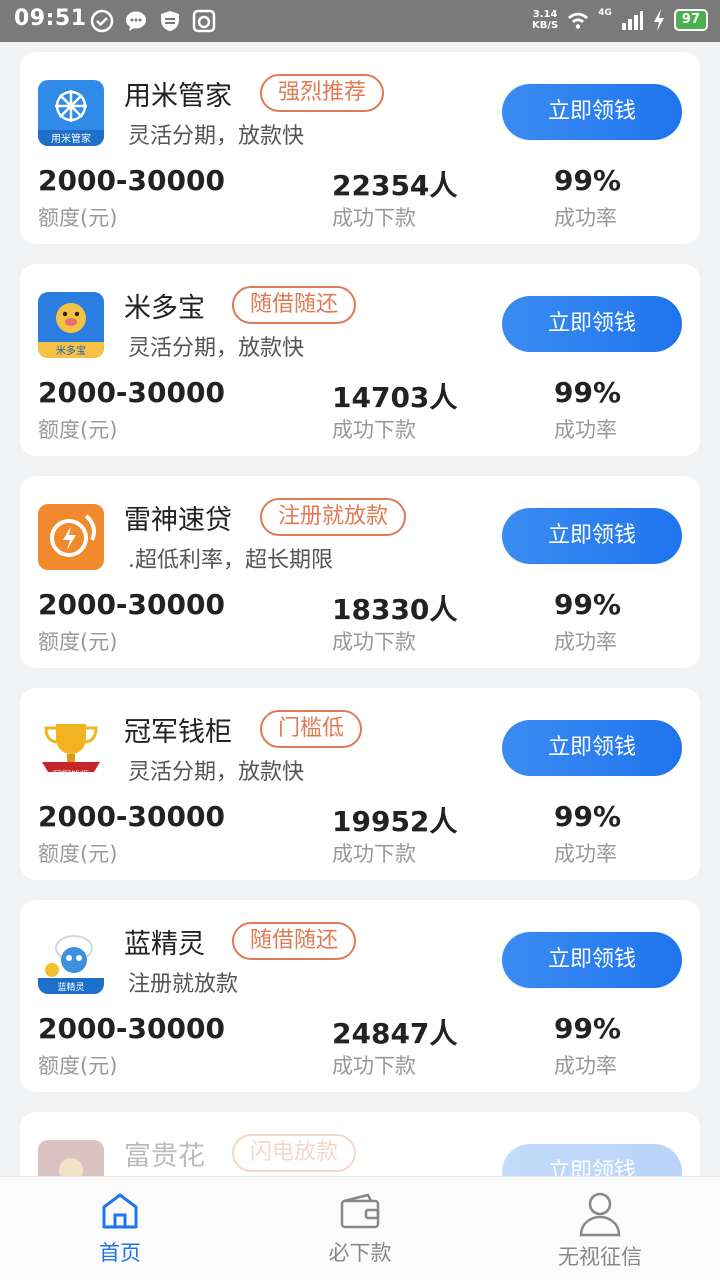 This screenshot has width=720, height=1280. What do you see at coordinates (545, 25) in the screenshot?
I see `net-speed-unit: KB/S` at bounding box center [545, 25].